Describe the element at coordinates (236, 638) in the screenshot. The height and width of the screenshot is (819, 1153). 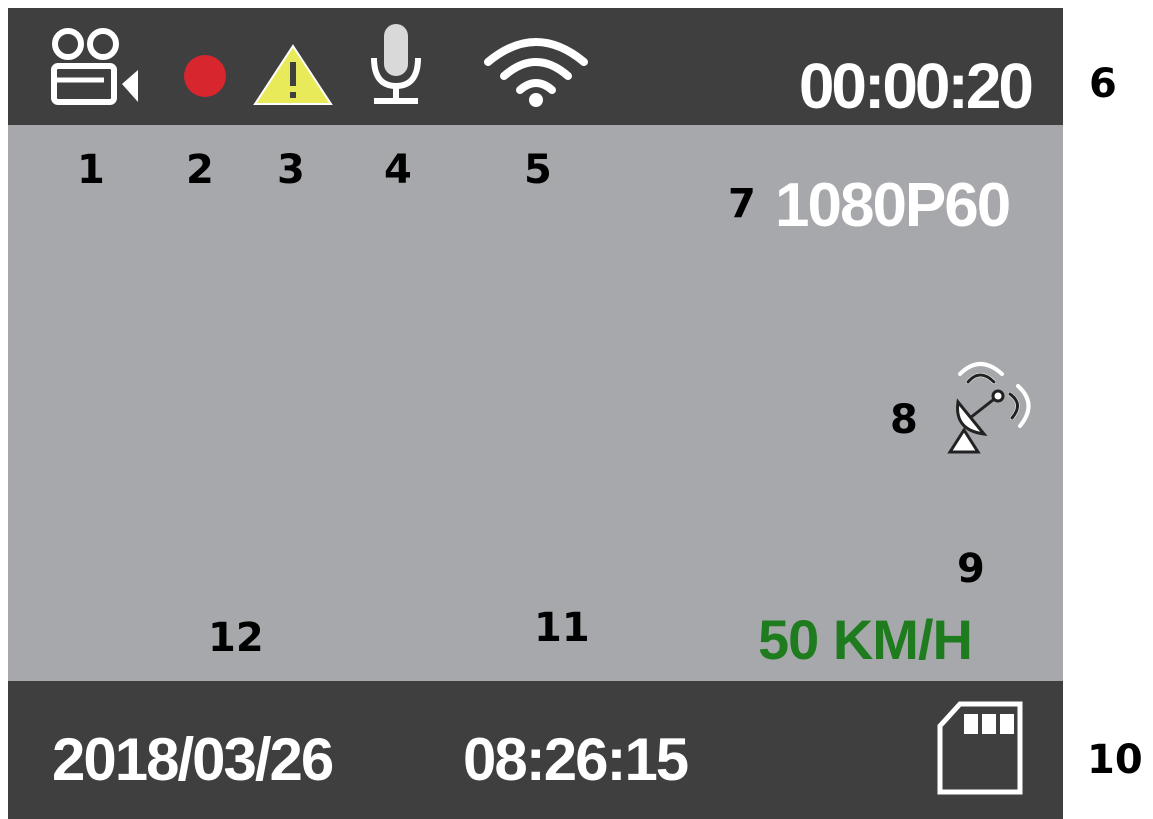
I see `callout-12: 12` at that location.